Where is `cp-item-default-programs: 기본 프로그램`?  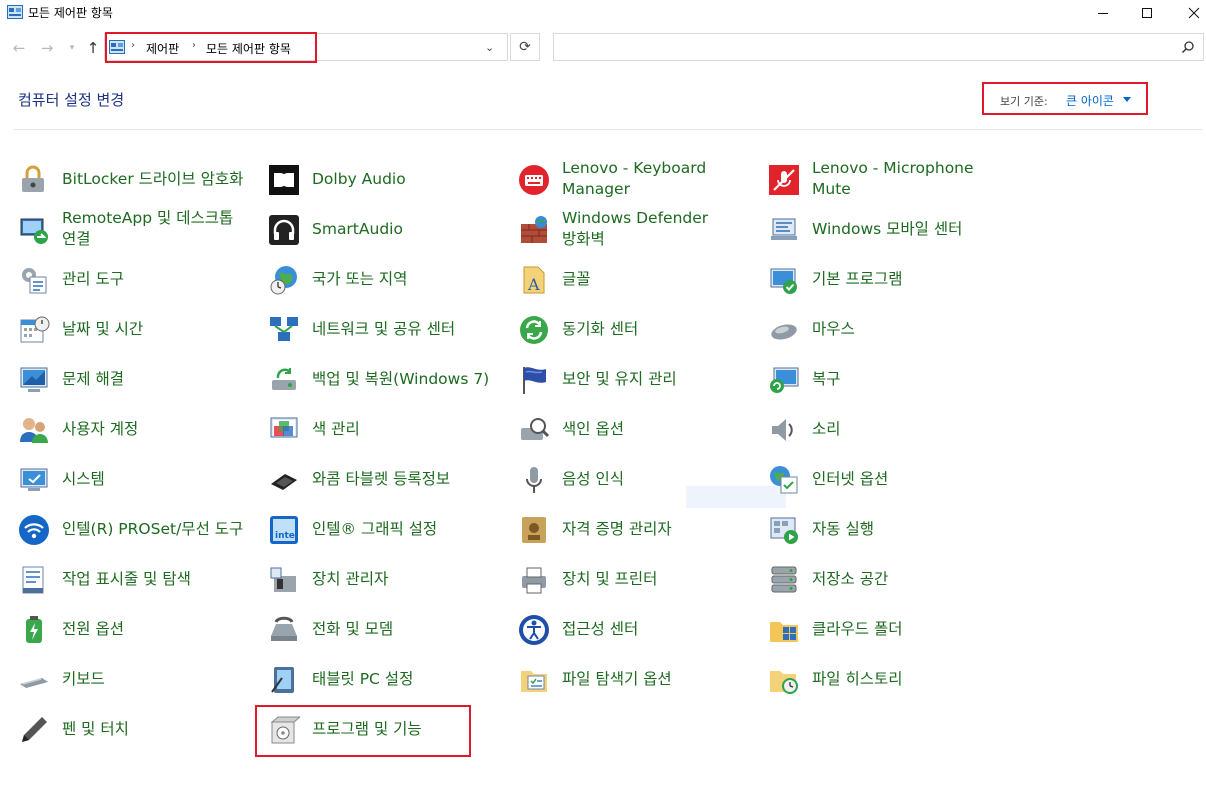 cp-item-default-programs: 기본 프로그램 is located at coordinates (888, 281).